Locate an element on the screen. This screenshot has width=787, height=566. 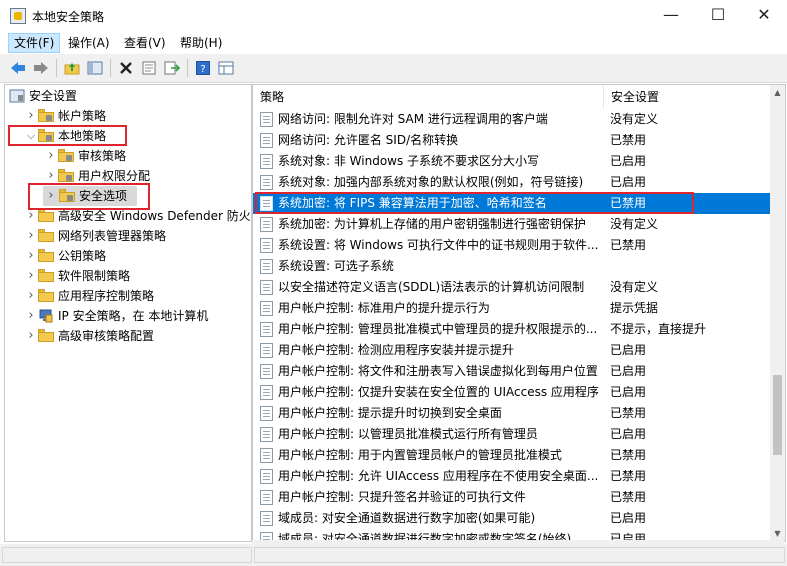
table-row: 用户帐户控制: 允许 UIAccess 应用程序在不使用安全桌面... 已禁用 is located at coordinates (512, 476).